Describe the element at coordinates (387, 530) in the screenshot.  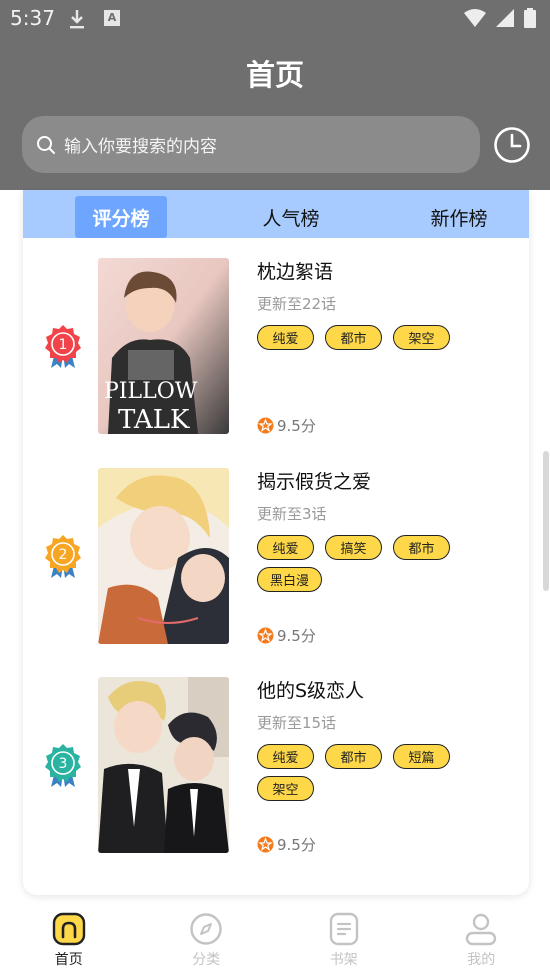
I see `comic-info: 揭示假货之爱 更新至3话 纯爱 搞笑 都市 黑白漫` at that location.